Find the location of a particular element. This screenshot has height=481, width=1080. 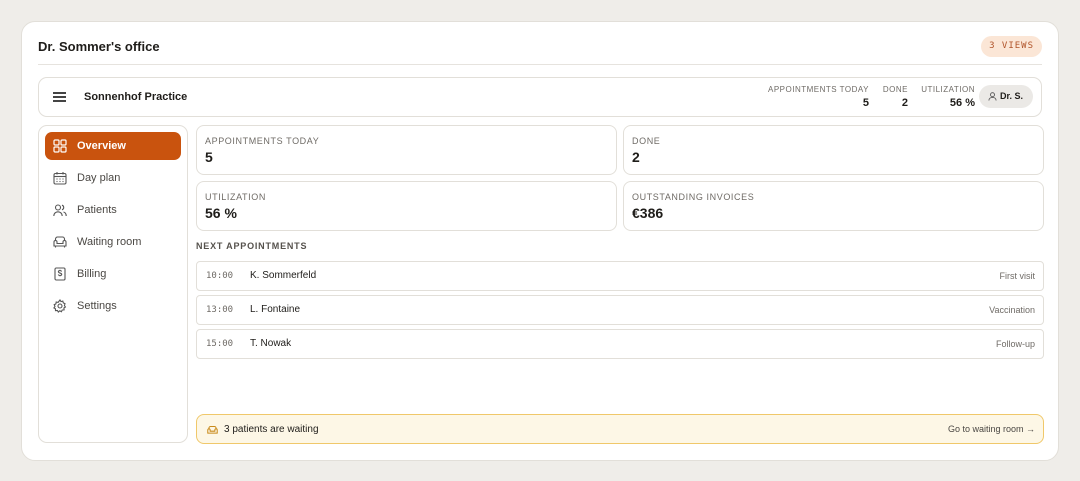

sidebar: Overview Day plan Patients Waiting room is located at coordinates (113, 284).